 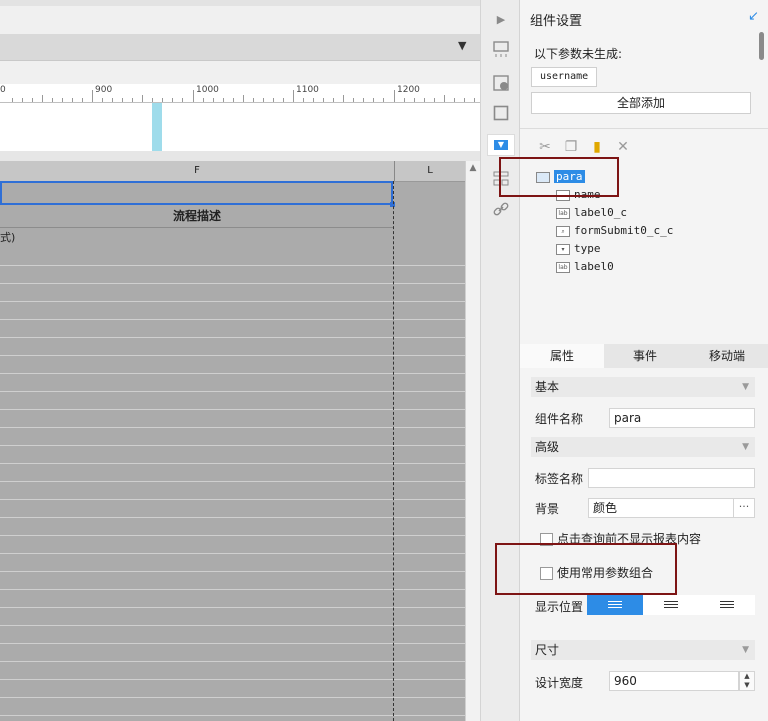 I want to click on section-advanced: 高级 ▼, so click(x=643, y=447).